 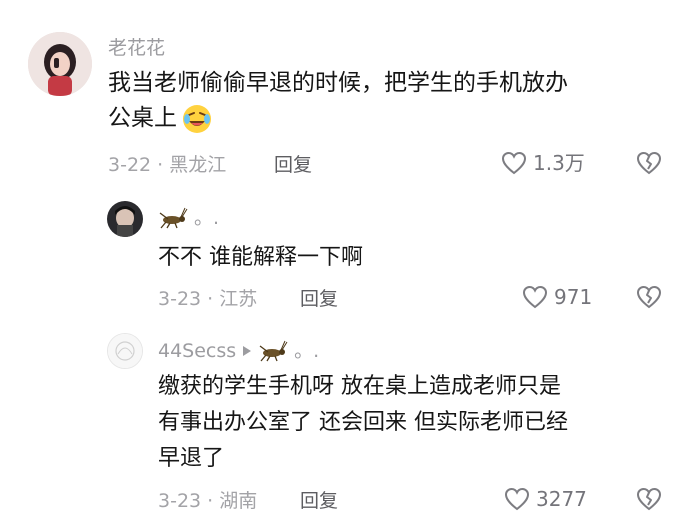 I want to click on like-count: 1.3万, so click(x=559, y=163).